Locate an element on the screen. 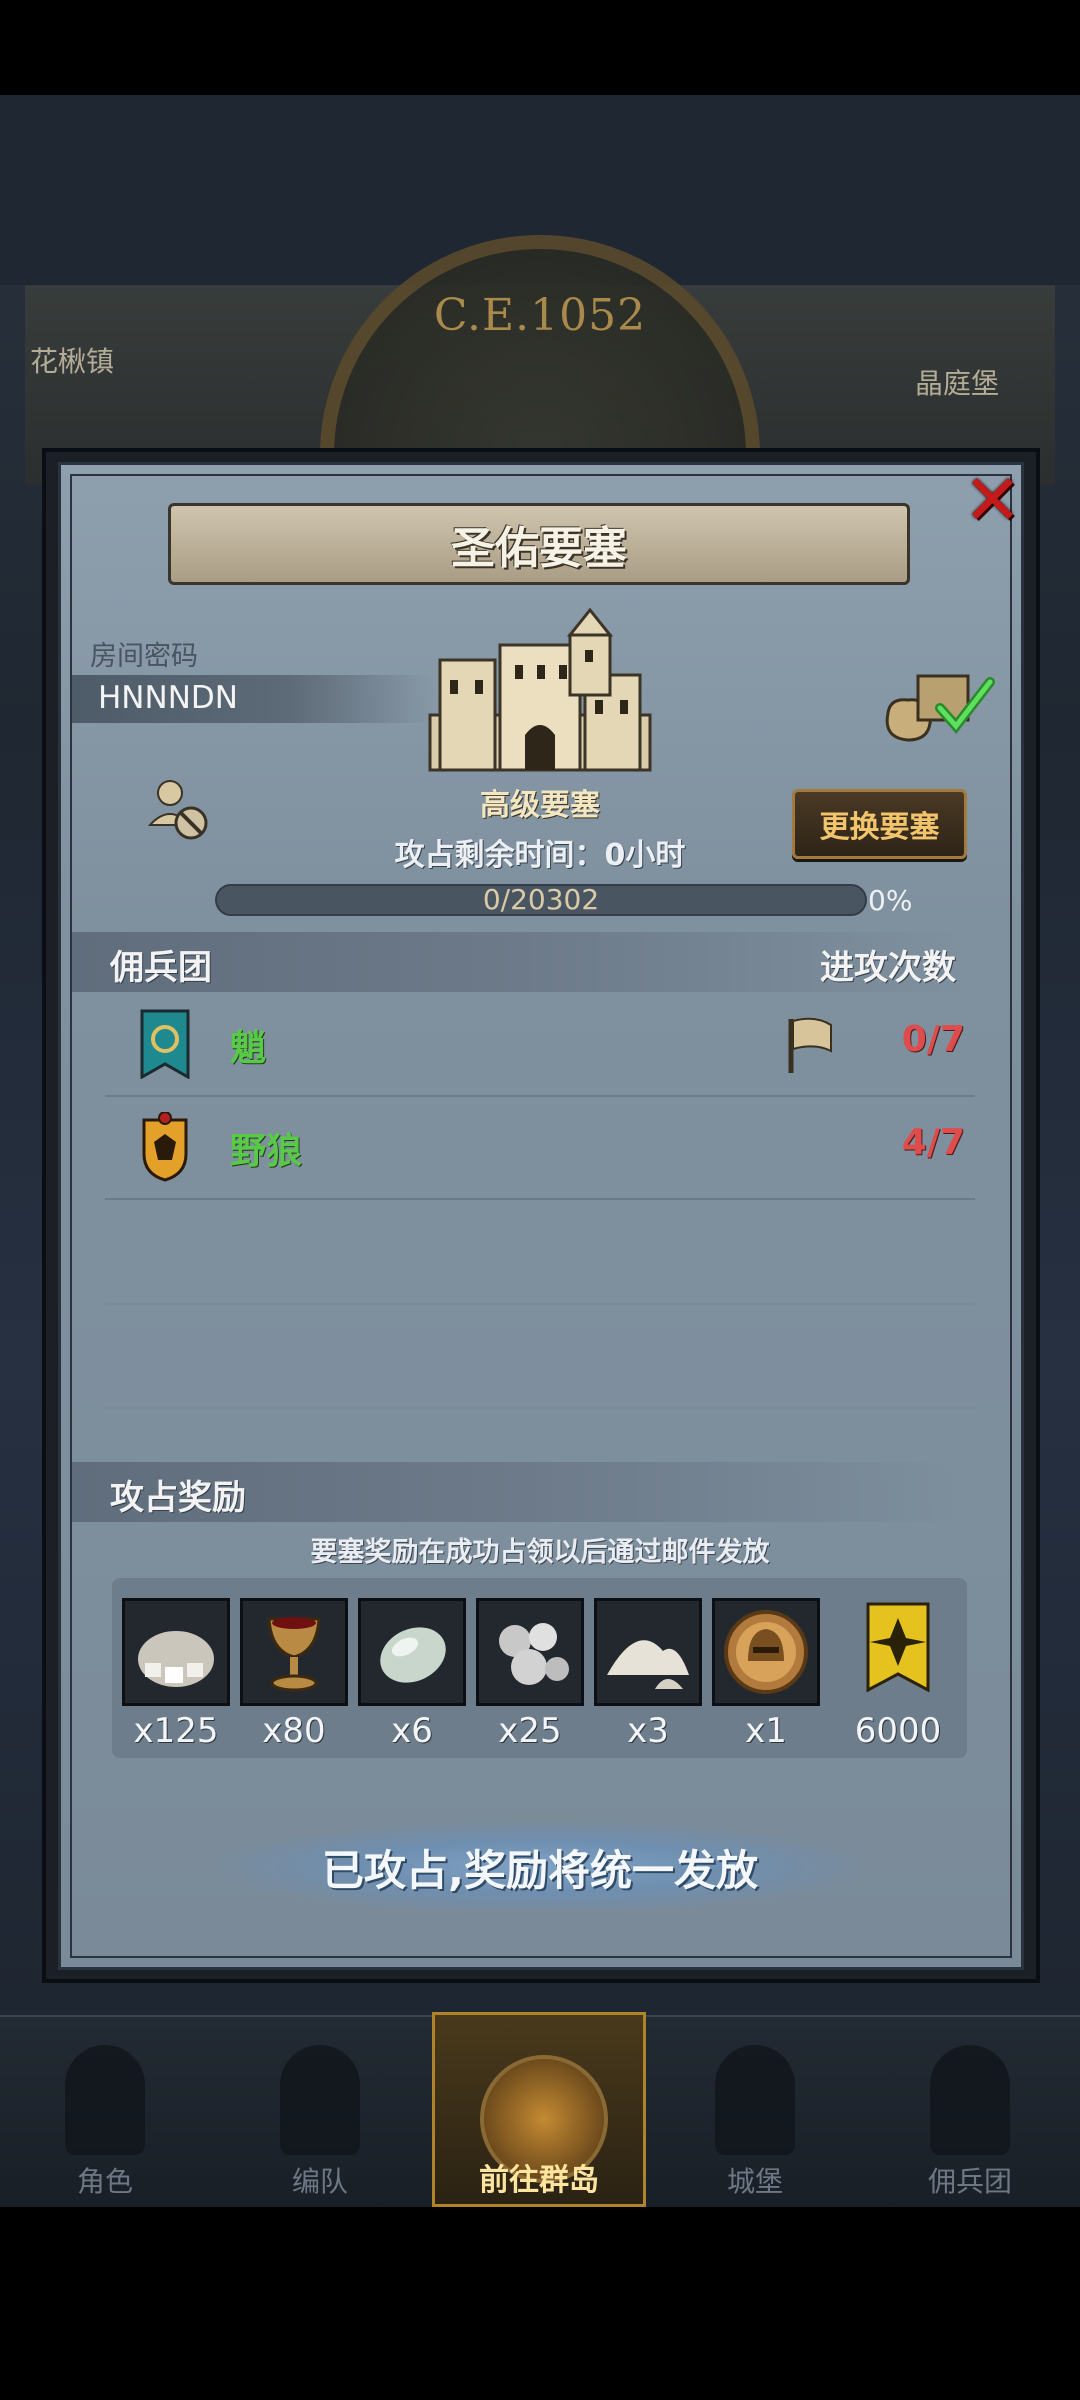  reward-item: x3 is located at coordinates (648, 1674).